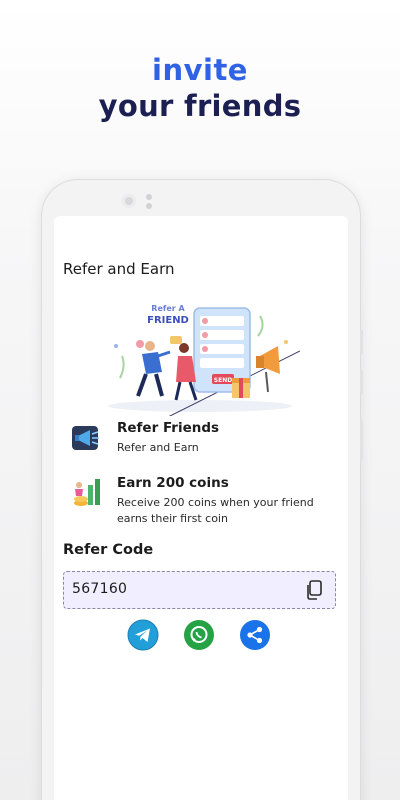  What do you see at coordinates (205, 440) in the screenshot?
I see `list-item: Refer Friends Refer and Earn` at bounding box center [205, 440].